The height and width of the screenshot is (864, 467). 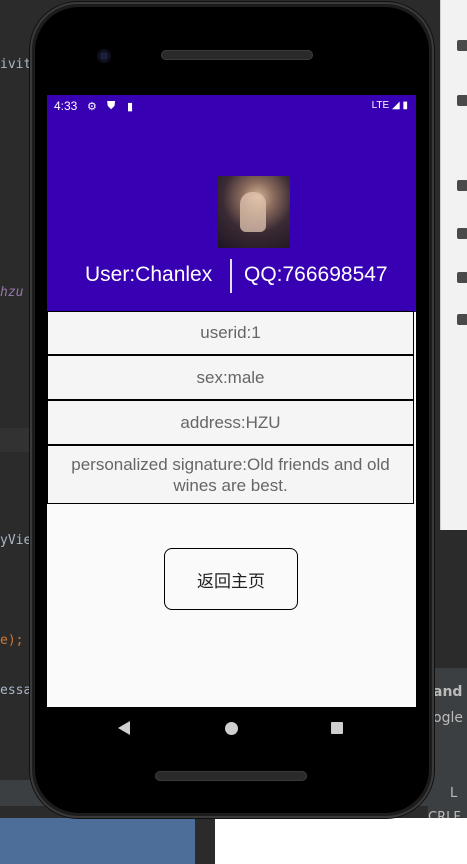 I want to click on nav-back-icon, so click(x=124, y=728).